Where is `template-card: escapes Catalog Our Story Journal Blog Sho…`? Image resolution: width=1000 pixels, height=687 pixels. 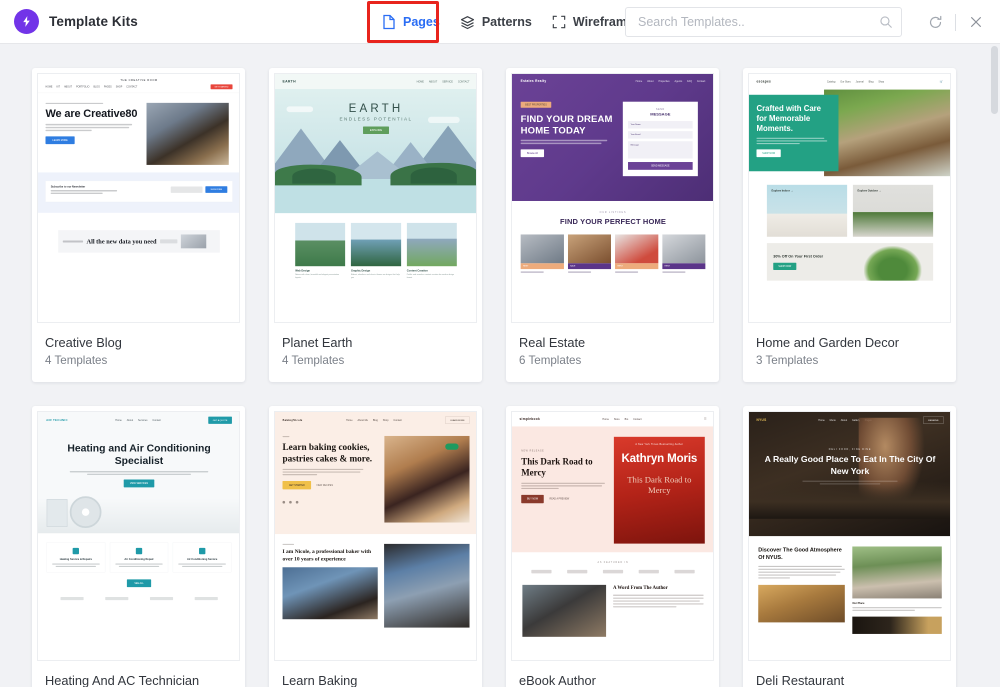
template-card: escapes Catalog Our Story Journal Blog Sho… is located at coordinates (849, 225).